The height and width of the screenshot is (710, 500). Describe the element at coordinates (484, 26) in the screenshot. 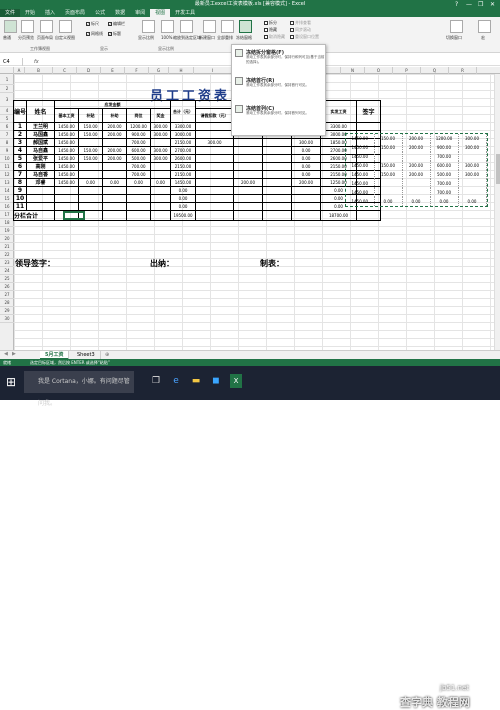

I see `macros-button` at that location.